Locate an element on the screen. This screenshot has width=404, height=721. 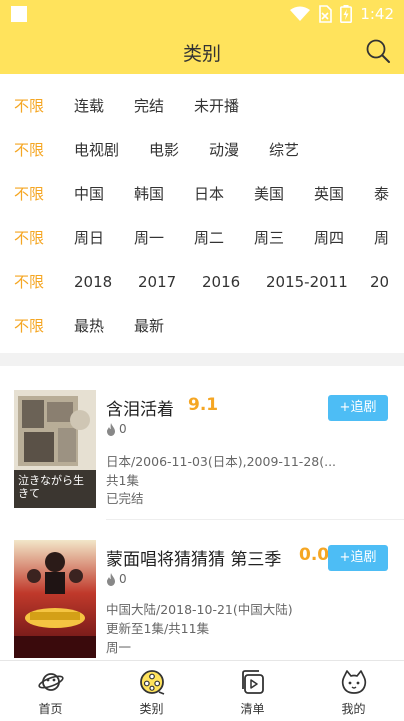
filter-row-weekday: 不限 周日 周一 周二 周三 周四 周 is located at coordinates (202, 238).